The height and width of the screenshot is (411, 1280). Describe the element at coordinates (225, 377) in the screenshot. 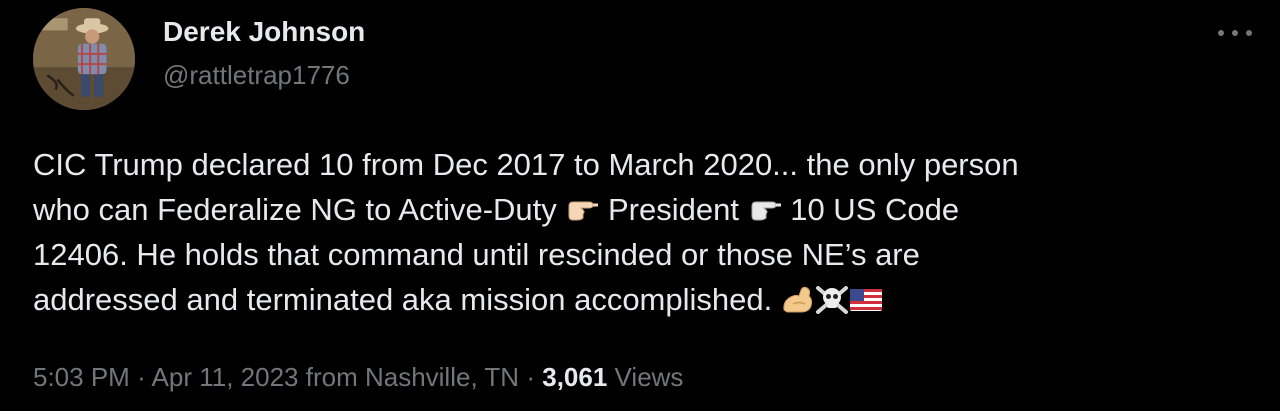

I see `tweet-date: Apr 11, 2023` at that location.